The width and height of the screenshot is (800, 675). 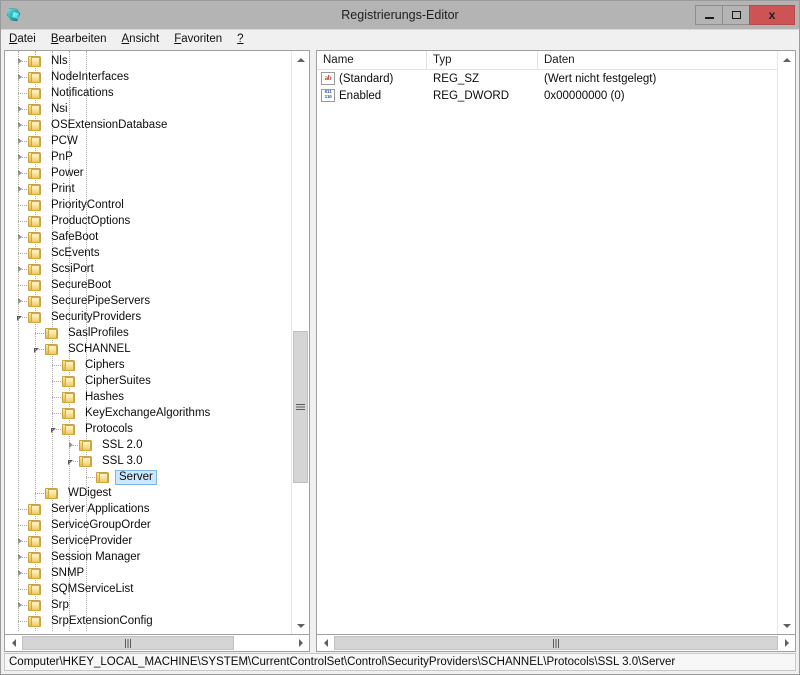 What do you see at coordinates (148, 381) in the screenshot?
I see `tree-item: CipherSuites` at bounding box center [148, 381].